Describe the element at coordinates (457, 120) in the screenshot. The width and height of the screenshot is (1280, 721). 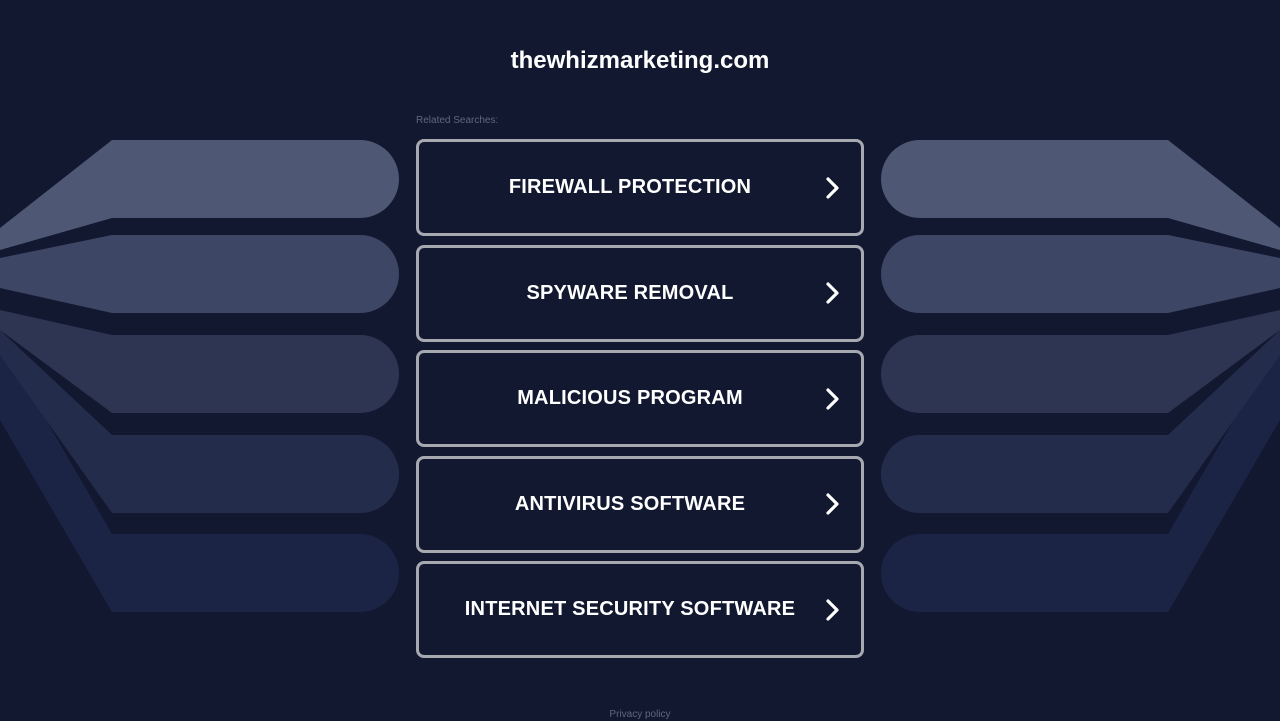
I see `related-searches-label: Related Searches:` at that location.